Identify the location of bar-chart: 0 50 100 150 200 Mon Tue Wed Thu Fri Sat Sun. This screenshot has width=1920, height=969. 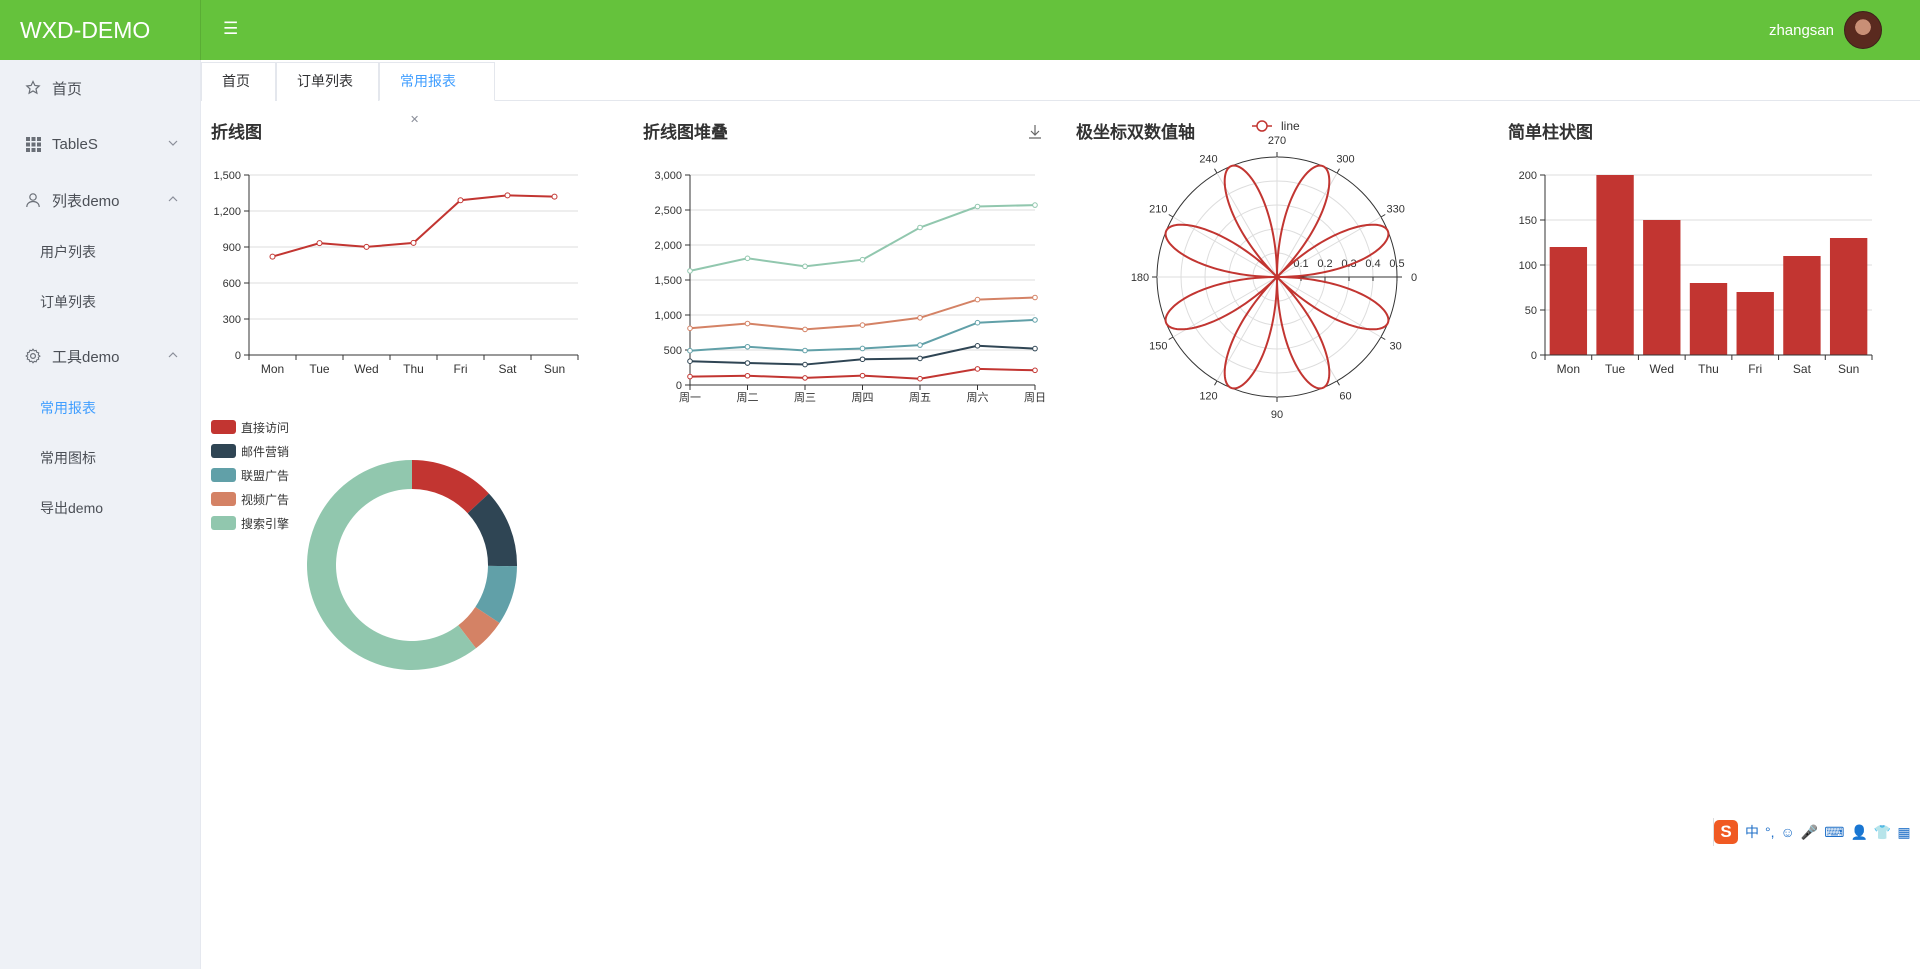
(1696, 273).